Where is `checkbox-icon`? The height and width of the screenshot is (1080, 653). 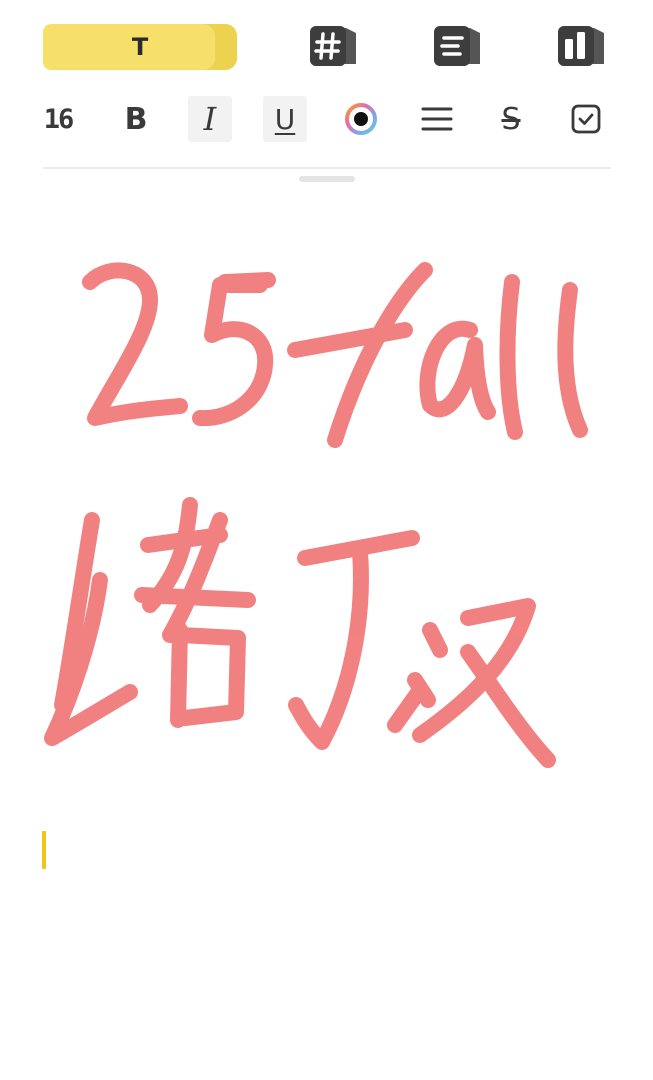 checkbox-icon is located at coordinates (586, 119).